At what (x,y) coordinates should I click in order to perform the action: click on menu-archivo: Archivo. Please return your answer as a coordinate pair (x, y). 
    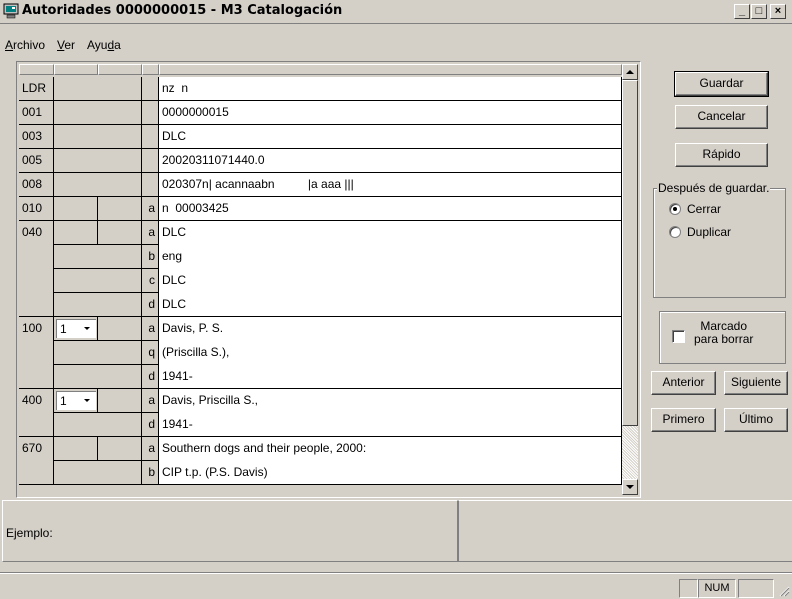
    Looking at the image, I should click on (25, 45).